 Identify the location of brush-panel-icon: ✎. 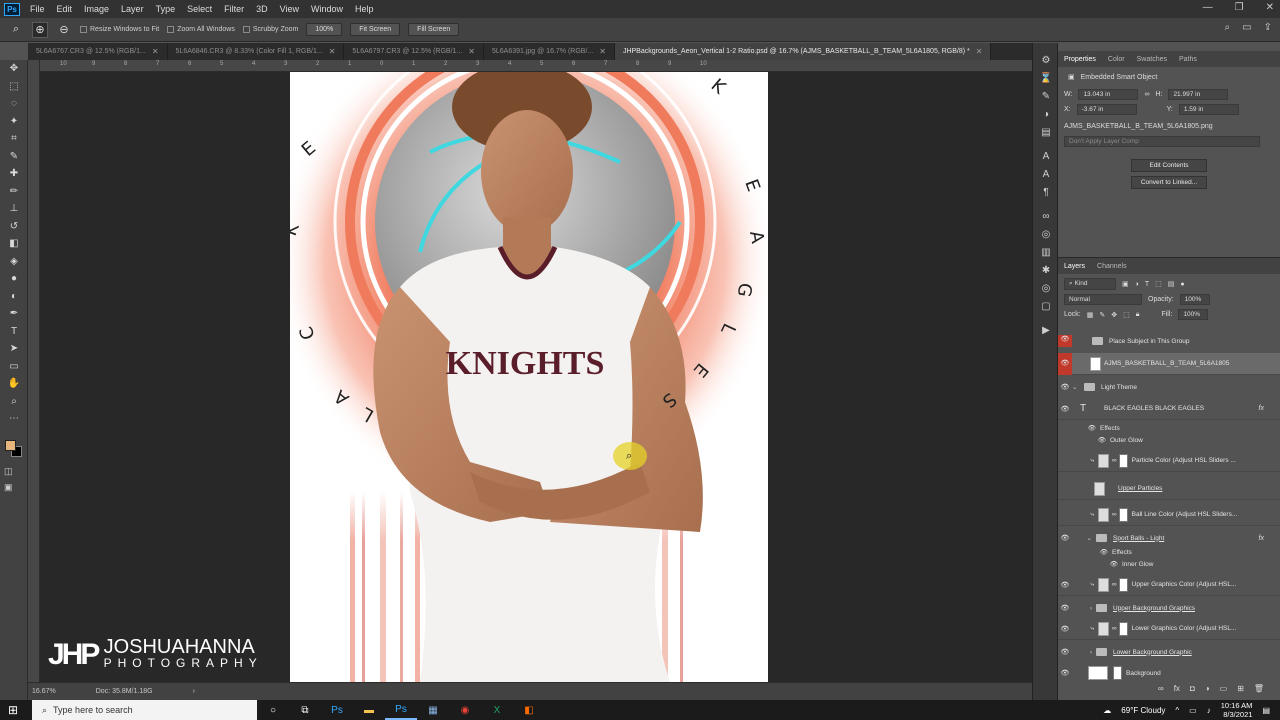
(1046, 96).